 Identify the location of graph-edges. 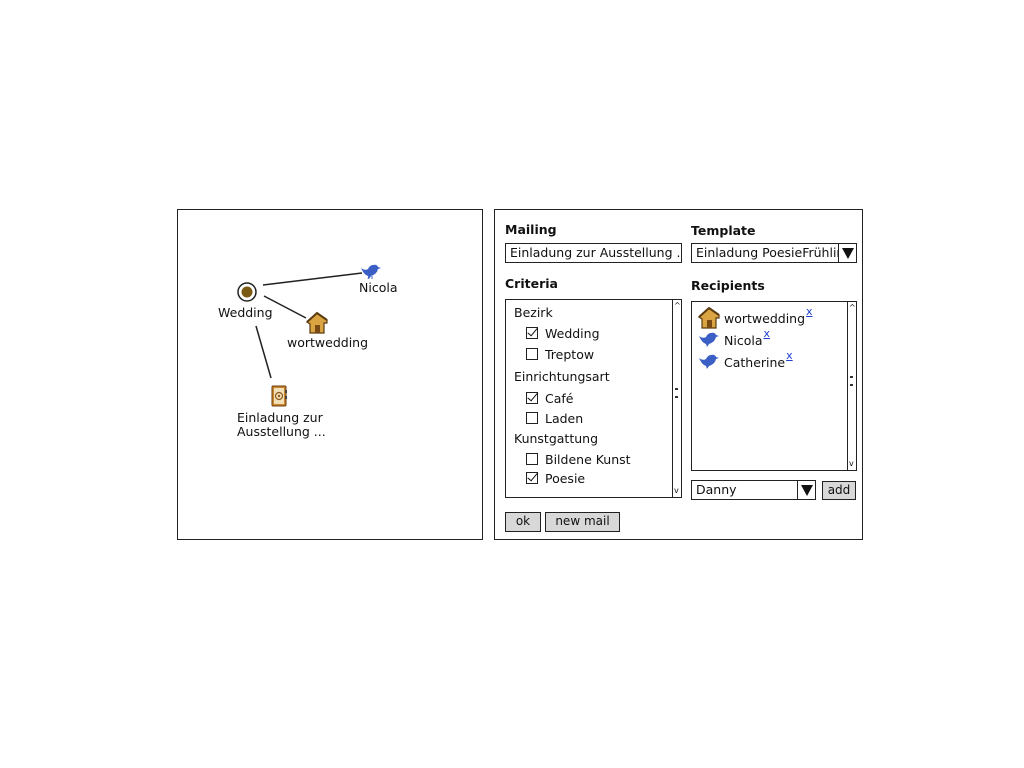
(309, 325).